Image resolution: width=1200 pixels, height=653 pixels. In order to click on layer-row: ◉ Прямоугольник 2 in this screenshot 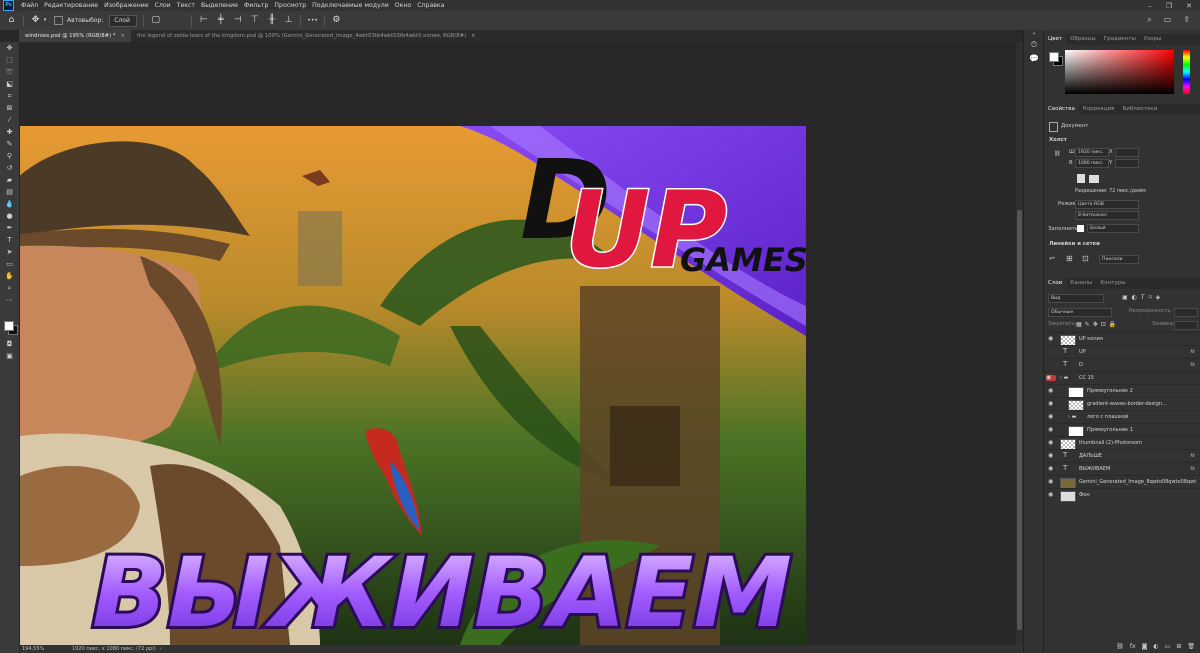, I will do `click(1122, 391)`.